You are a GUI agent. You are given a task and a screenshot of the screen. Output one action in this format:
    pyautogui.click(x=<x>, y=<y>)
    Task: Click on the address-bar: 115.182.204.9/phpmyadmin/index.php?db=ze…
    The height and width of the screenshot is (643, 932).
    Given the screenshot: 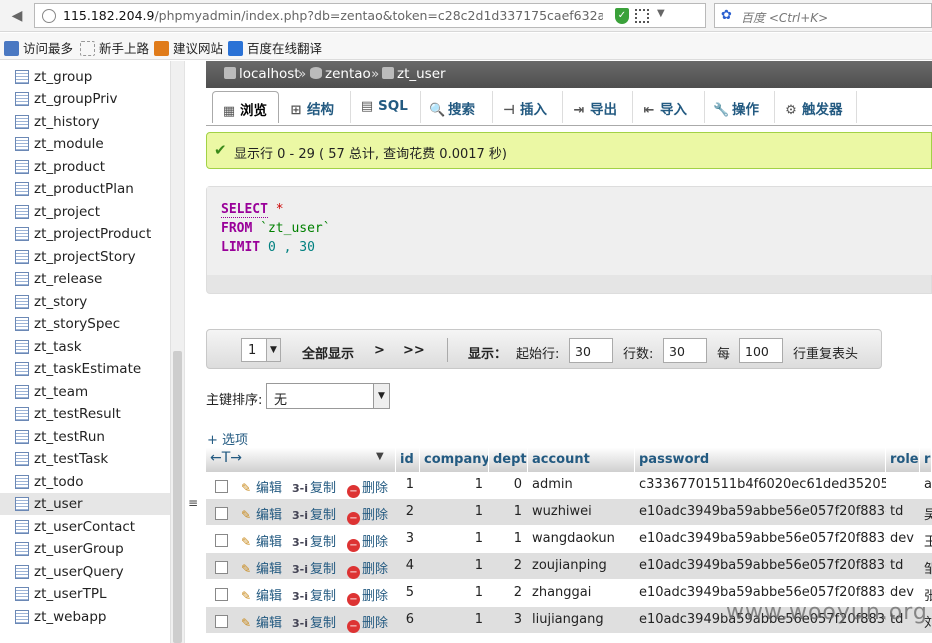 What is the action you would take?
    pyautogui.click(x=382, y=15)
    